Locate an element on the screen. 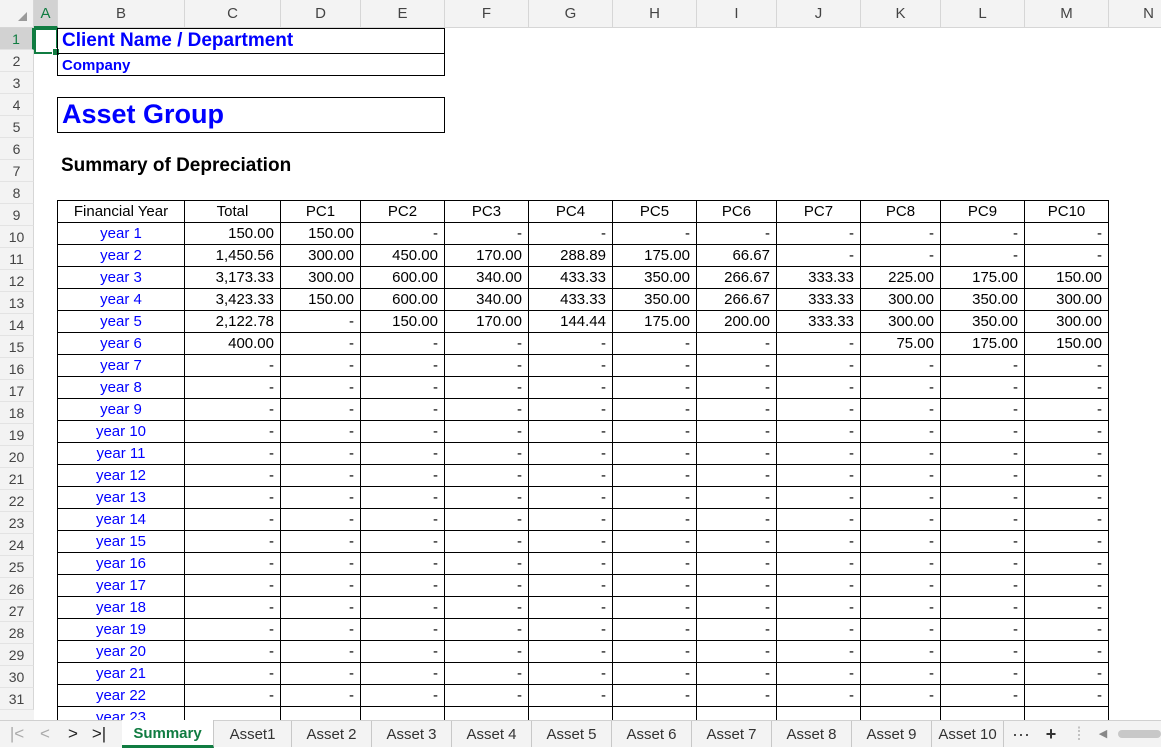 The image size is (1161, 748). value-cell: 200.00 is located at coordinates (736, 321).